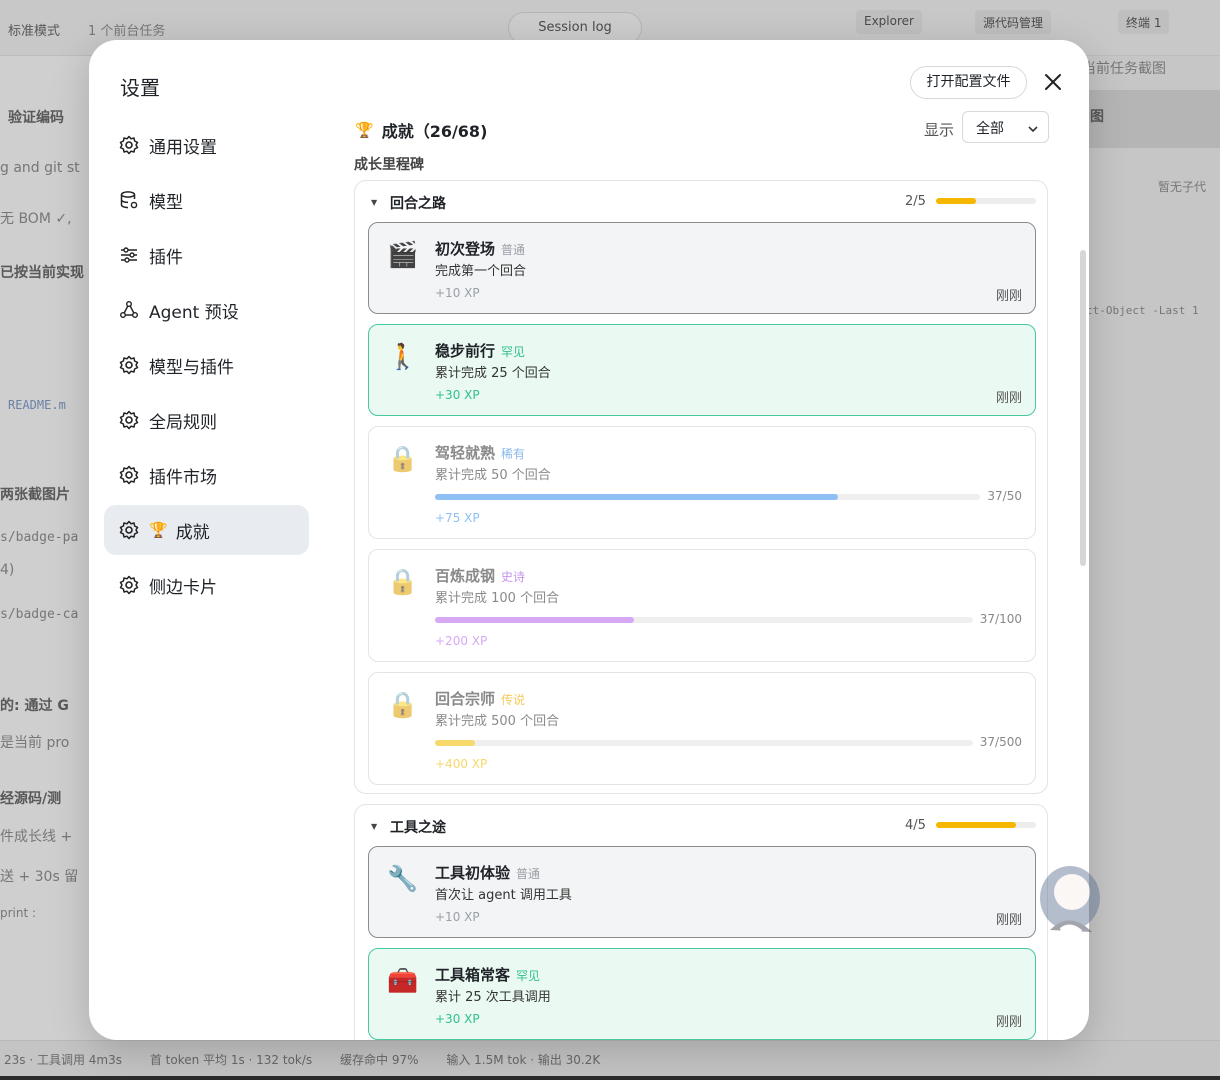  I want to click on lock-icon: 🔒, so click(403, 458).